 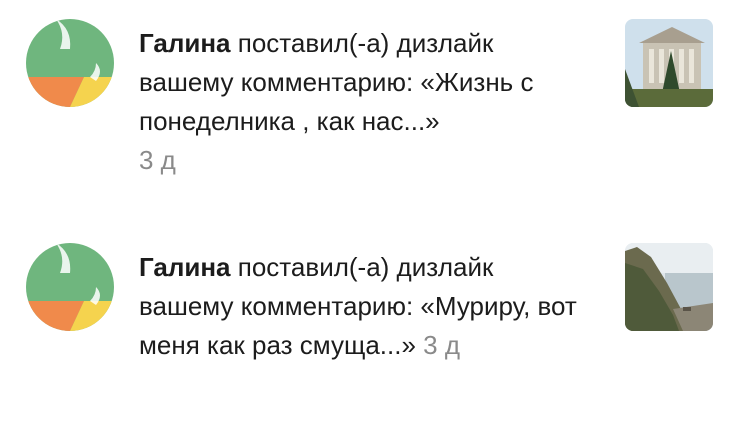 I want to click on coast-photo-icon, so click(x=669, y=287).